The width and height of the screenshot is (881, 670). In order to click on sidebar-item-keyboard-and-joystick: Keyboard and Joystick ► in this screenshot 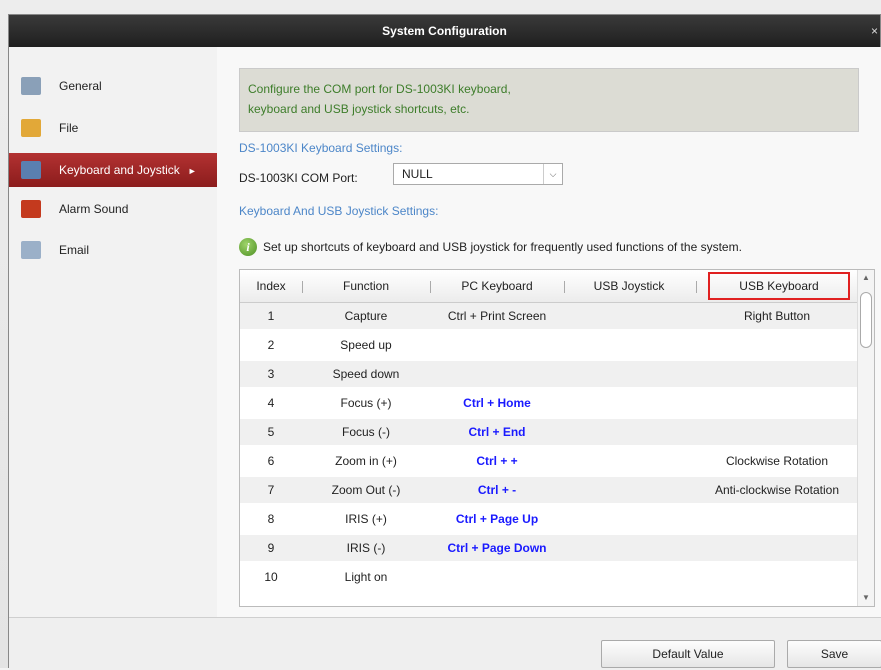, I will do `click(113, 170)`.